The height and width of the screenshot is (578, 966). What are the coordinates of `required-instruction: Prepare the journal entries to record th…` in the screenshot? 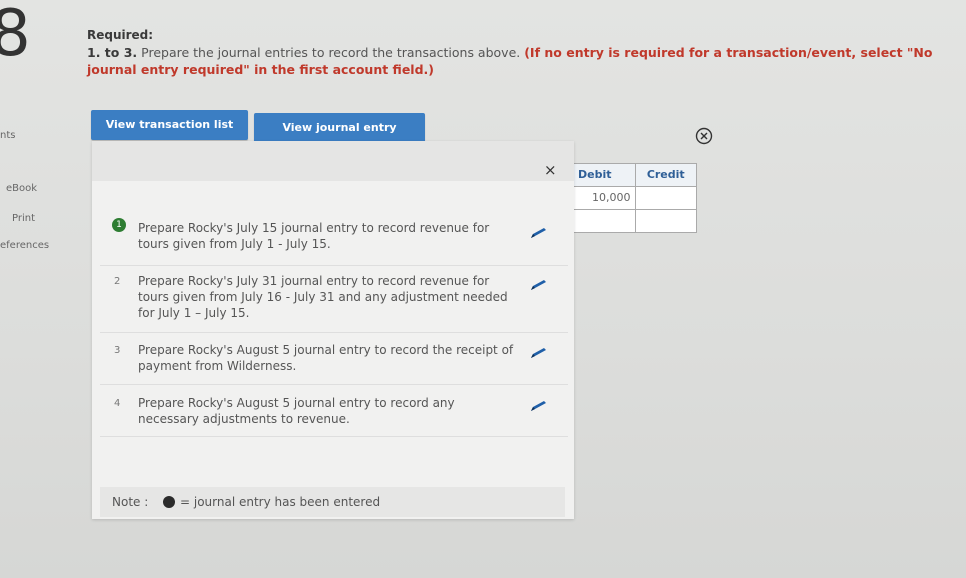 It's located at (331, 52).